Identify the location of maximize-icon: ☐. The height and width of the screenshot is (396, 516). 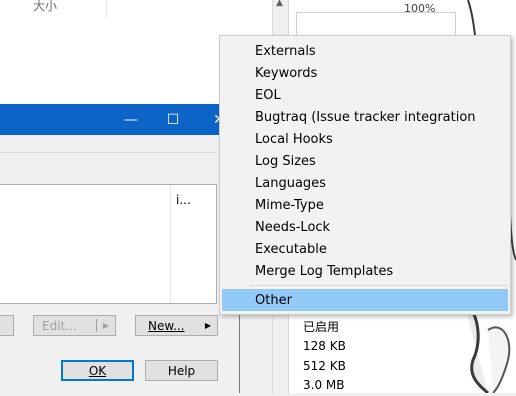
(173, 119).